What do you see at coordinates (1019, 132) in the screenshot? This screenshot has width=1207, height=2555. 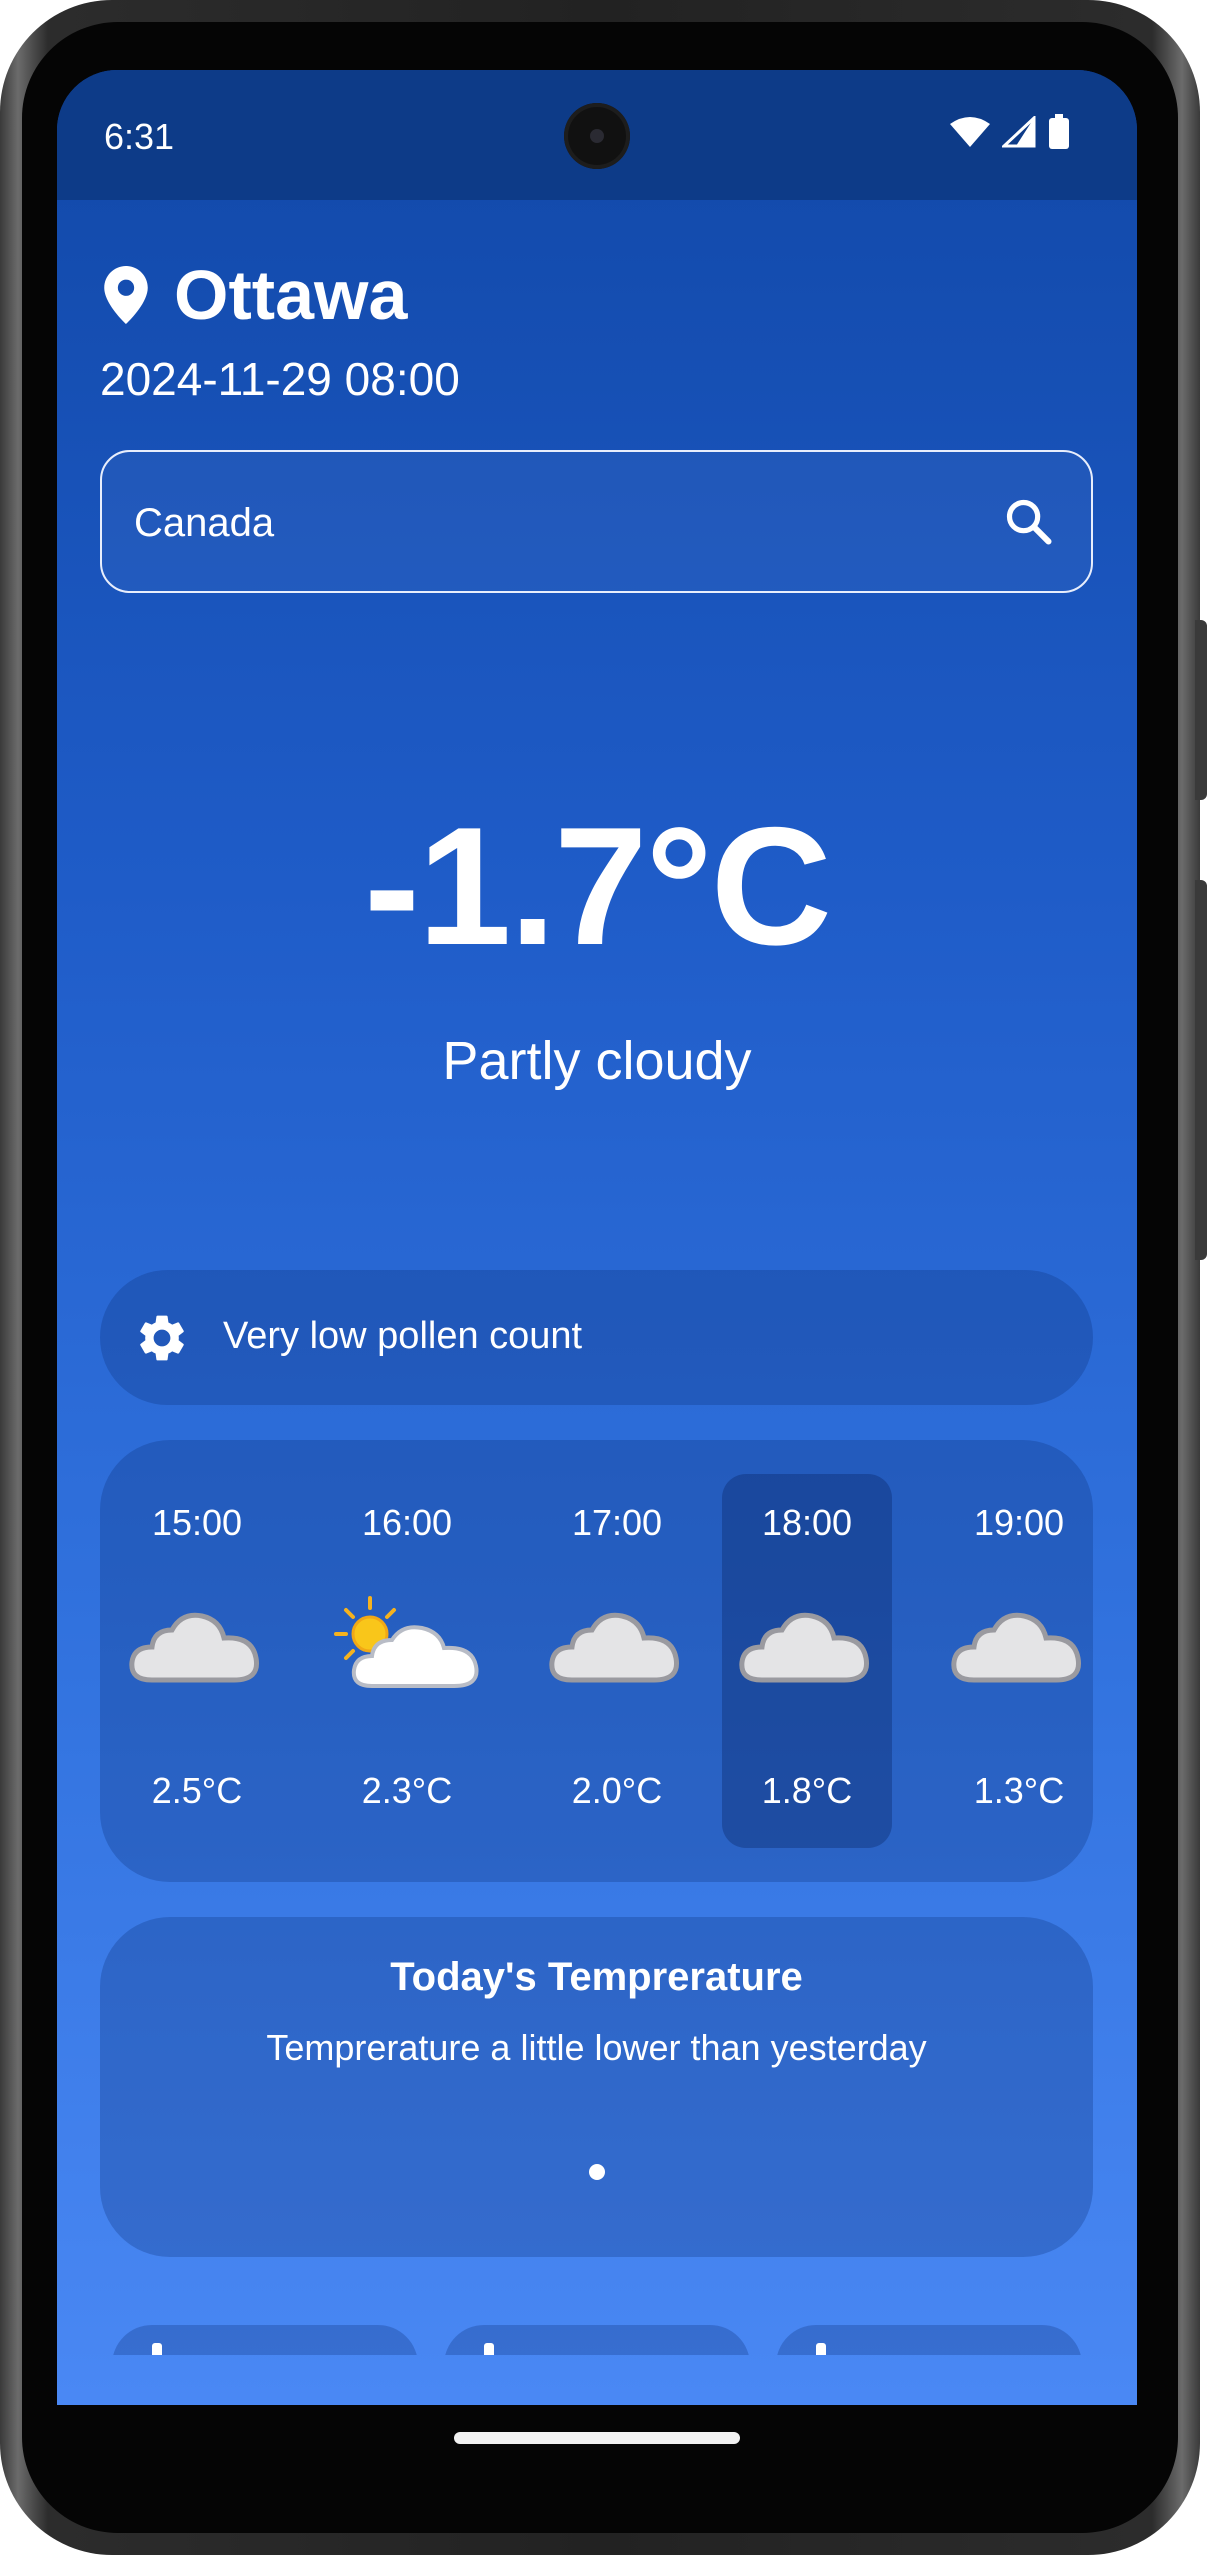 I see `cellular-signal-icon` at bounding box center [1019, 132].